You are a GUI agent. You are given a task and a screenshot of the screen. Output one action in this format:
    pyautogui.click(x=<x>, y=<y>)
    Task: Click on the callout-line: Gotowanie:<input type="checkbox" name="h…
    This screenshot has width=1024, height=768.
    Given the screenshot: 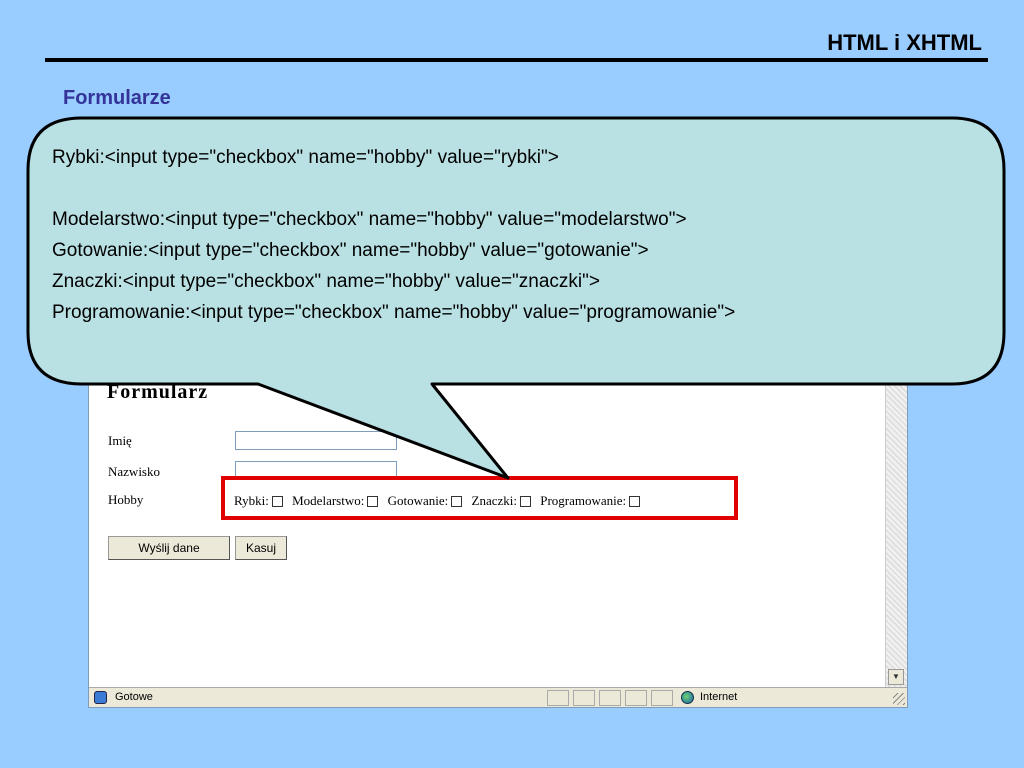 What is the action you would take?
    pyautogui.click(x=350, y=250)
    